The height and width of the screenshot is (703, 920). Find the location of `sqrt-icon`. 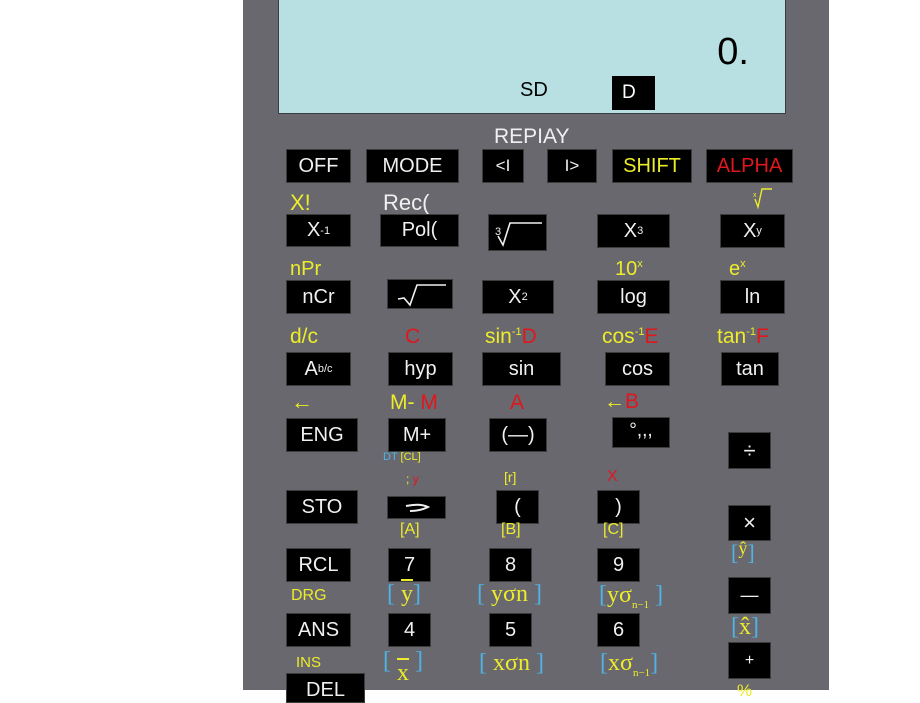

sqrt-icon is located at coordinates (421, 295).